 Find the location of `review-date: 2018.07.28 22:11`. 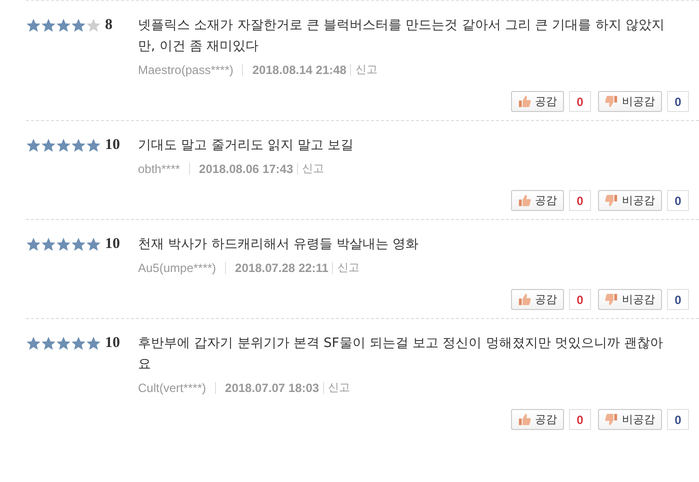

review-date: 2018.07.28 22:11 is located at coordinates (281, 267).